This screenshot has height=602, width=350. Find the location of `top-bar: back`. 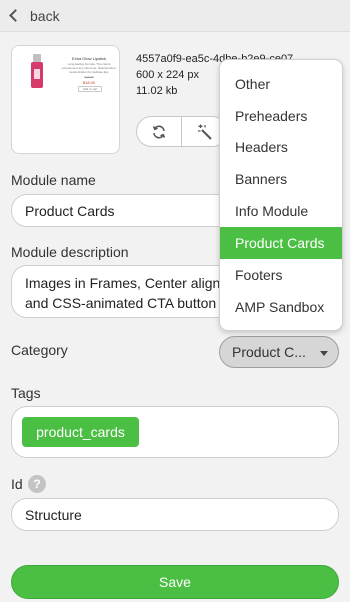

top-bar: back is located at coordinates (175, 16).